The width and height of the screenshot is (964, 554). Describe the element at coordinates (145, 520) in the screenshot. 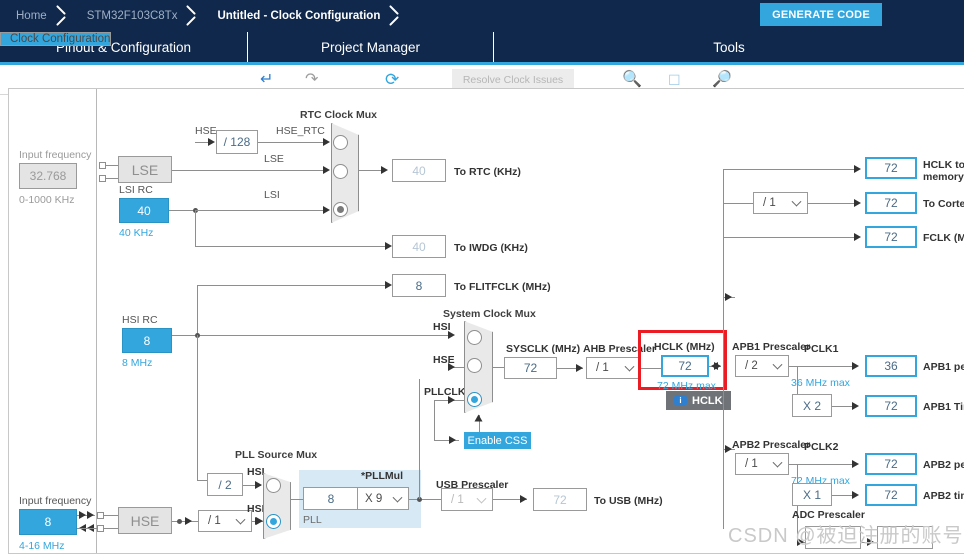

I see `hse-block: HSE` at that location.